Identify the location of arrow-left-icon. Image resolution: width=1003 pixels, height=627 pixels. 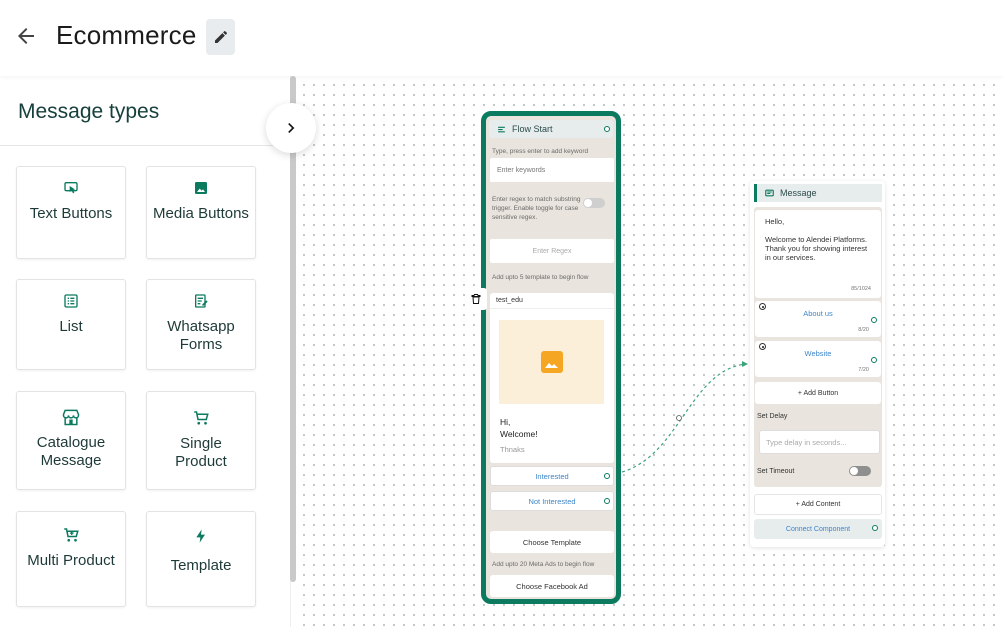
(26, 36).